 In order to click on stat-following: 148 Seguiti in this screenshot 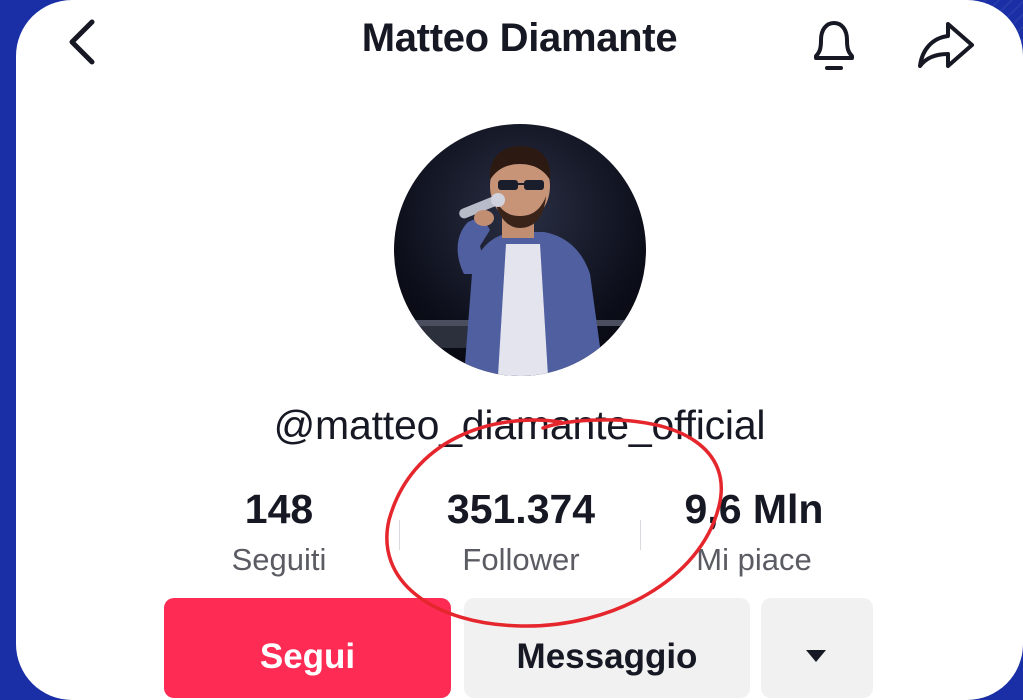, I will do `click(279, 532)`.